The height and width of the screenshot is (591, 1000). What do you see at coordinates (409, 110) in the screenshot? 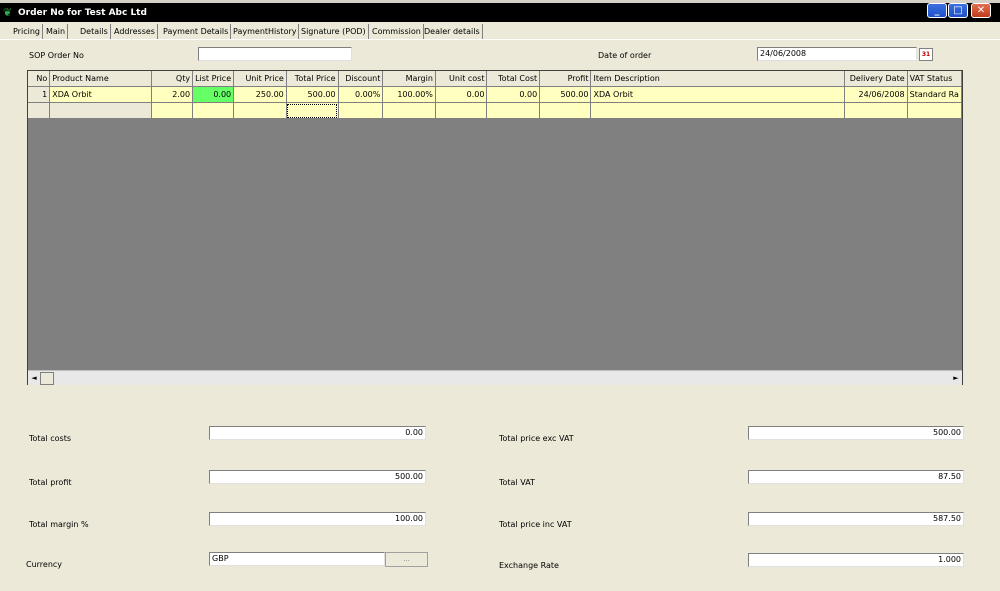
I see `cell-margin` at bounding box center [409, 110].